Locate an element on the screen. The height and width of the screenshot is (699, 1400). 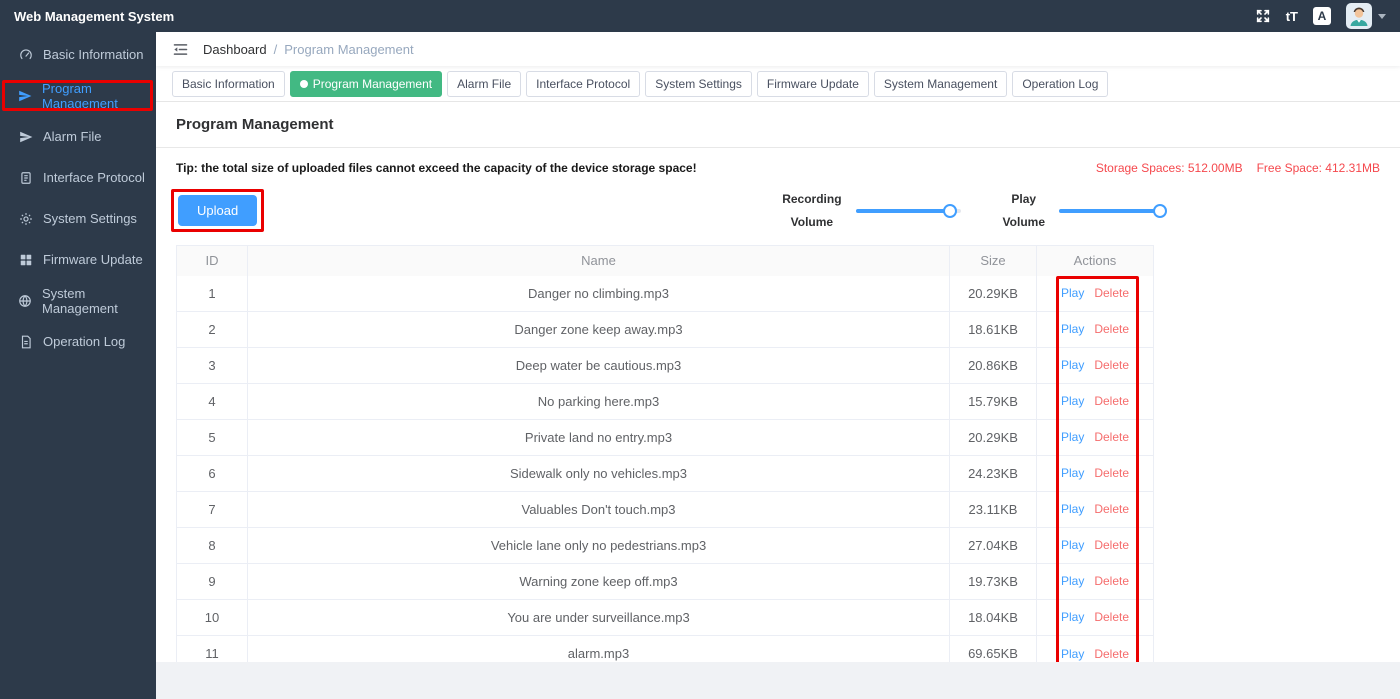
tab-system-settings: System Settings is located at coordinates (698, 84).